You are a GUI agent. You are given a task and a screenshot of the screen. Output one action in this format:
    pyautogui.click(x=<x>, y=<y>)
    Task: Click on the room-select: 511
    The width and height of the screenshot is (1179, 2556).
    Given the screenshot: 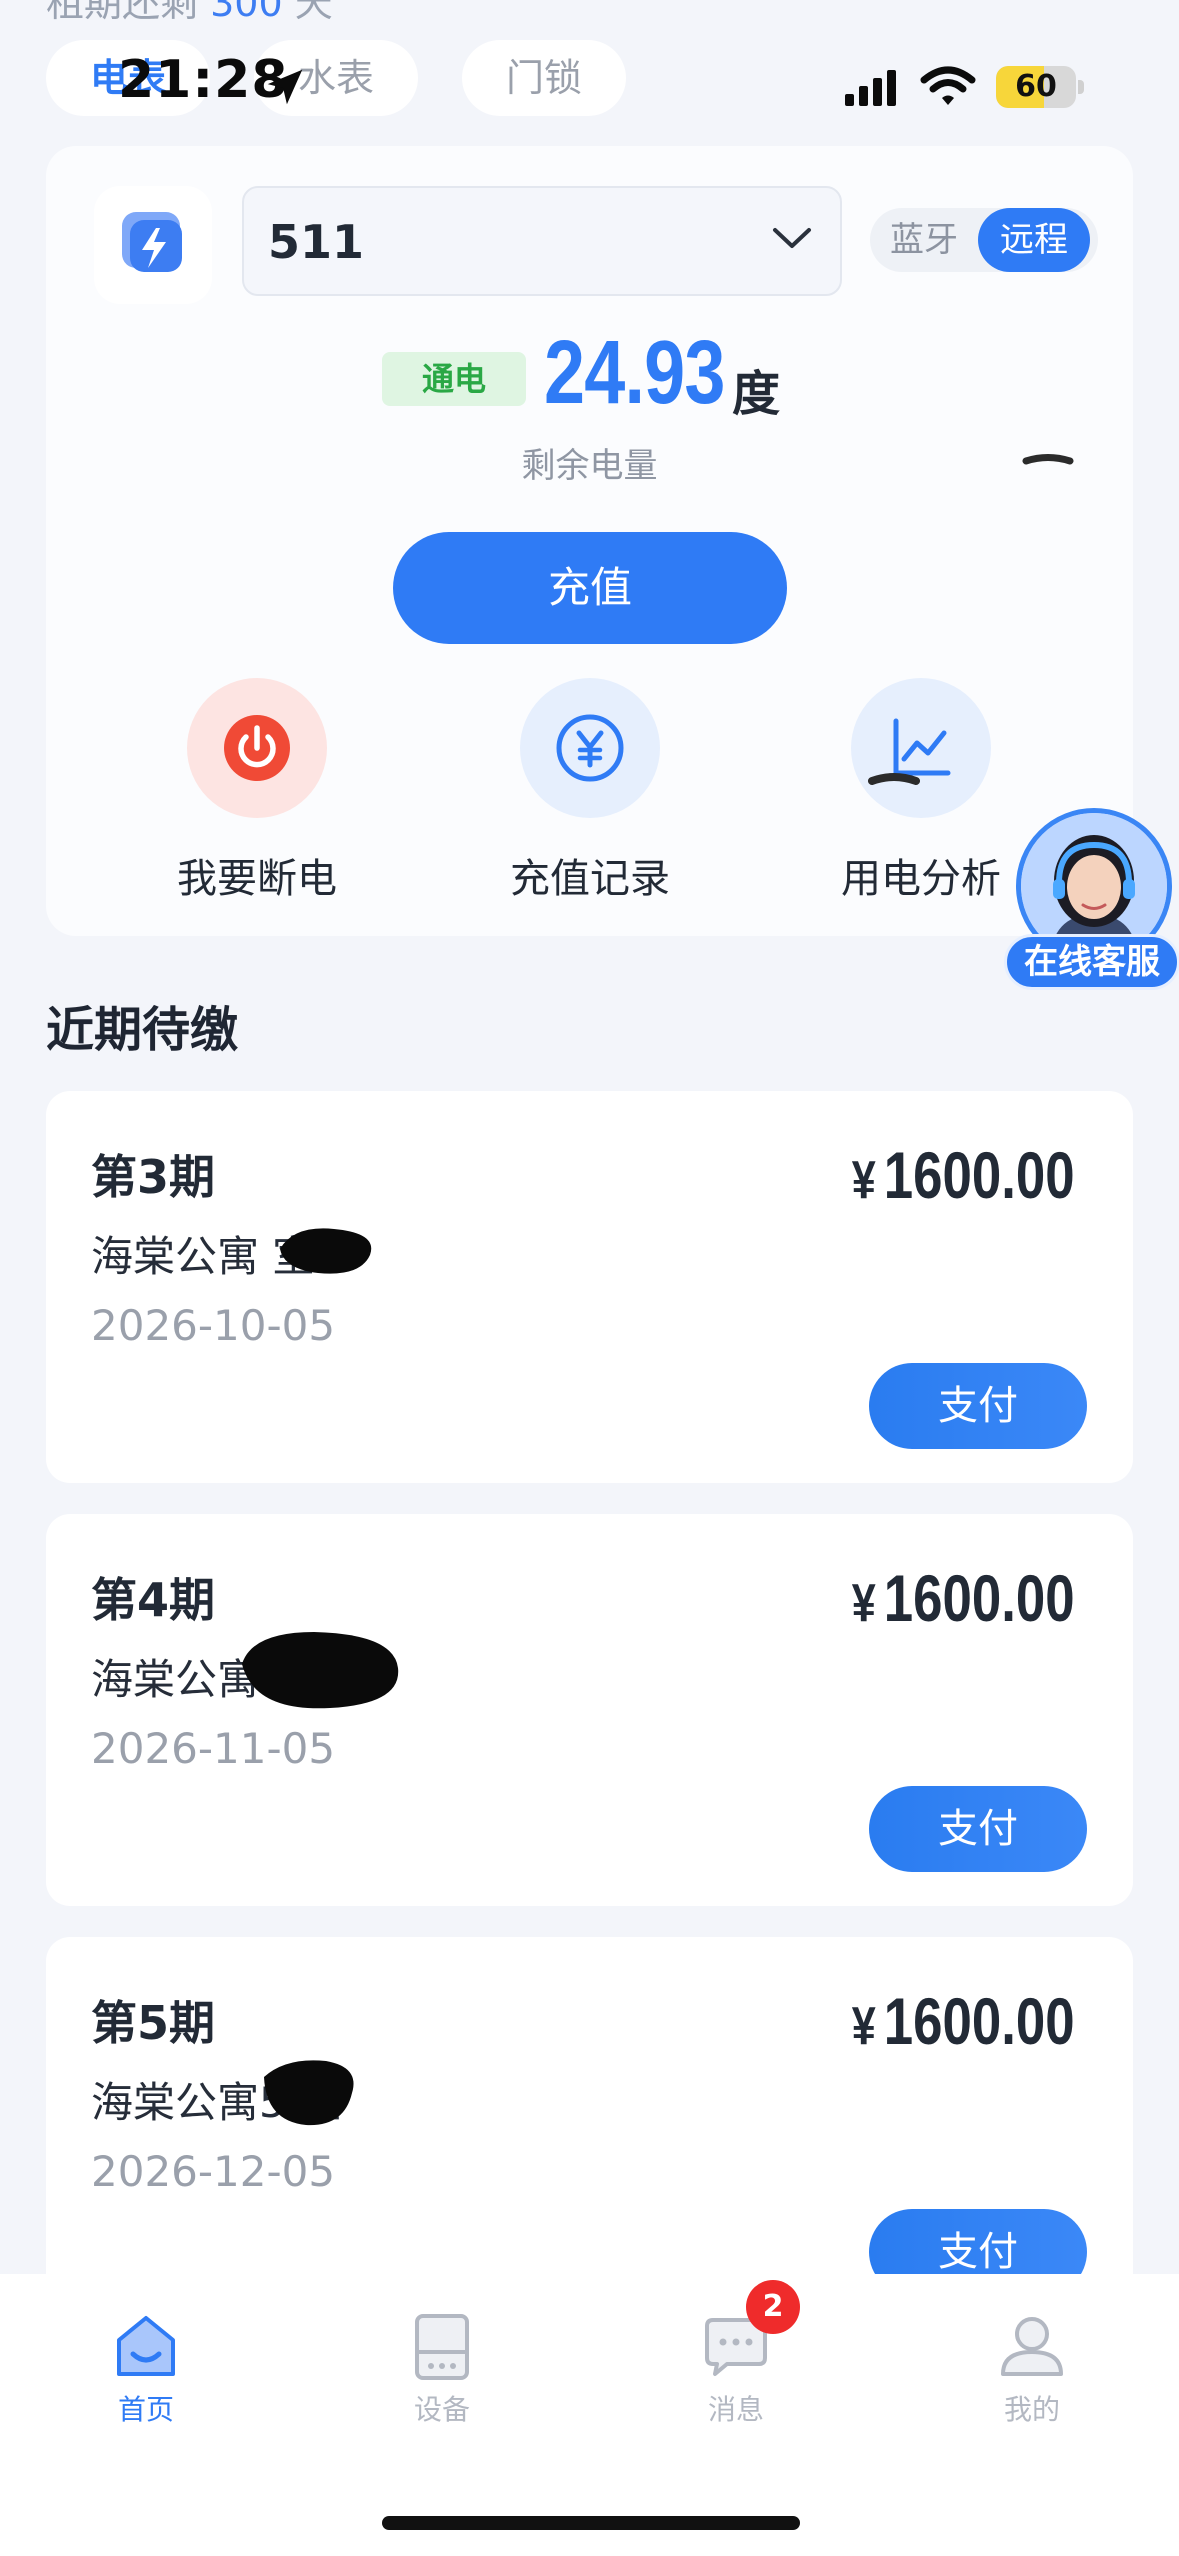 What is the action you would take?
    pyautogui.click(x=542, y=241)
    